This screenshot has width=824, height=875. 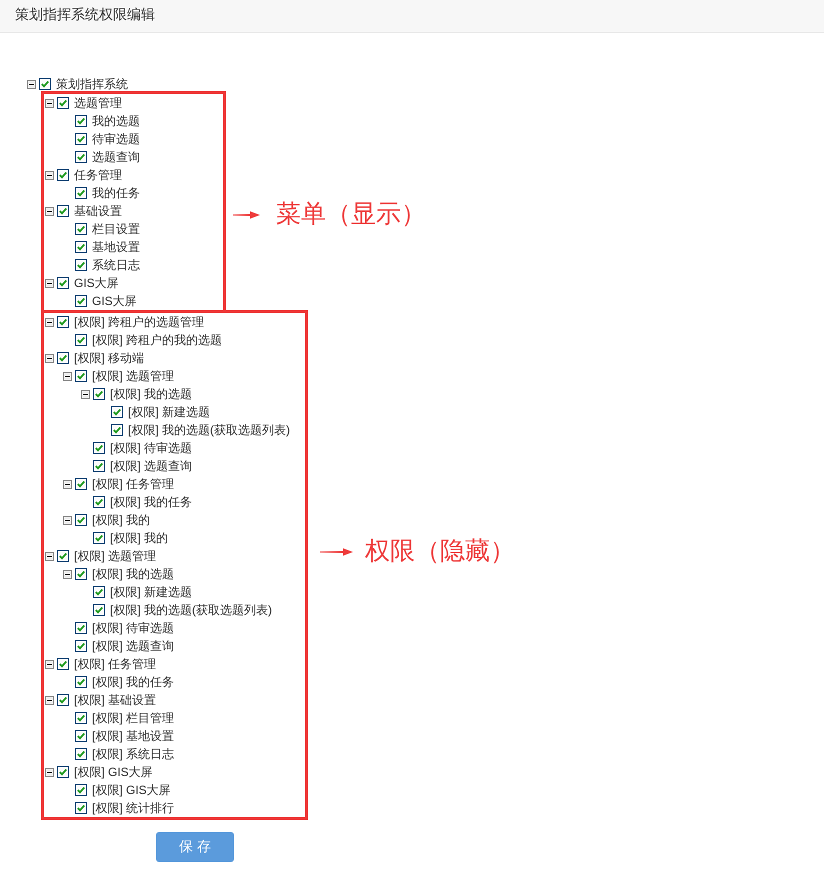 What do you see at coordinates (92, 84) in the screenshot?
I see `tree-node-label: 策划指挥系统` at bounding box center [92, 84].